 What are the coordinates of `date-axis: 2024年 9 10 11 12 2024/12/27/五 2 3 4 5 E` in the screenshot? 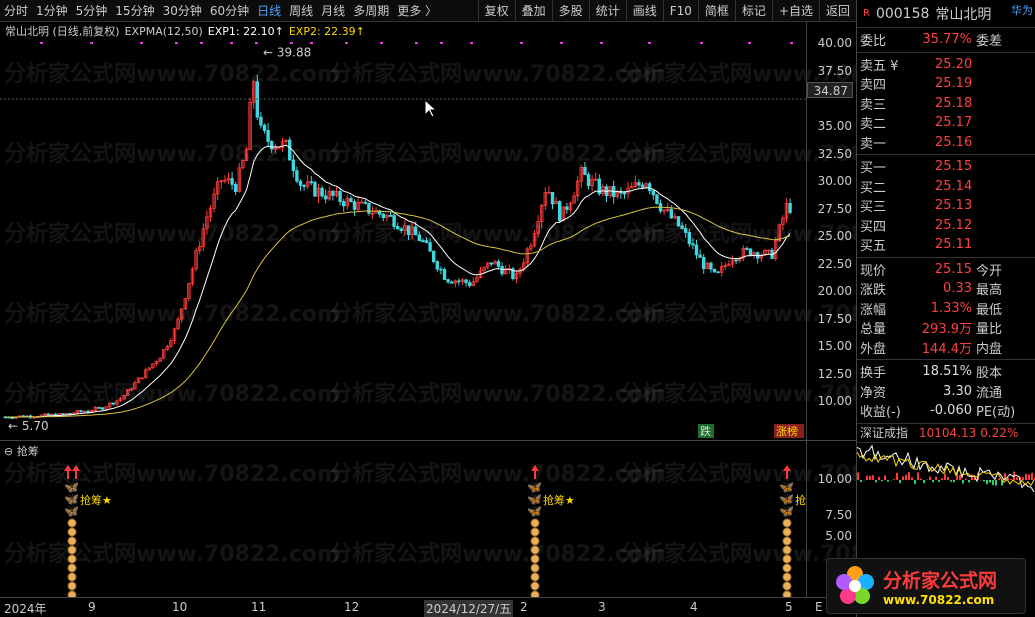 It's located at (428, 607).